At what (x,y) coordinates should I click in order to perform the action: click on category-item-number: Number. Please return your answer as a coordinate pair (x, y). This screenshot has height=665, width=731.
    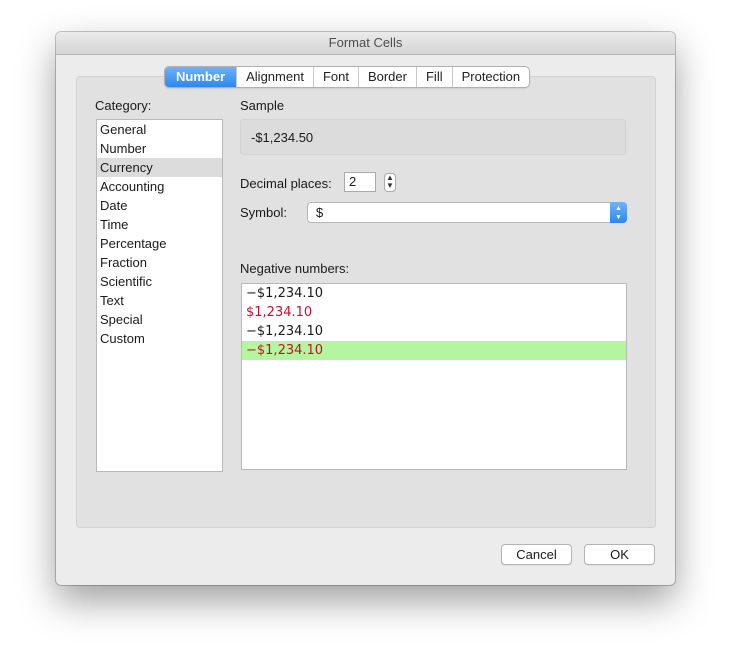
    Looking at the image, I should click on (159, 148).